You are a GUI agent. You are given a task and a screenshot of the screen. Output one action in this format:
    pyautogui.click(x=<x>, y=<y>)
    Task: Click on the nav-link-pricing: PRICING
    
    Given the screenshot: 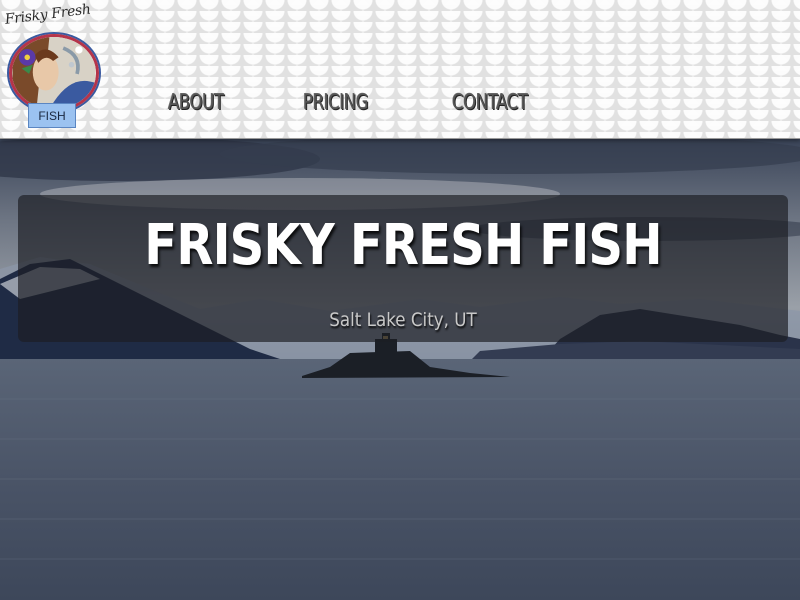 What is the action you would take?
    pyautogui.click(x=336, y=102)
    